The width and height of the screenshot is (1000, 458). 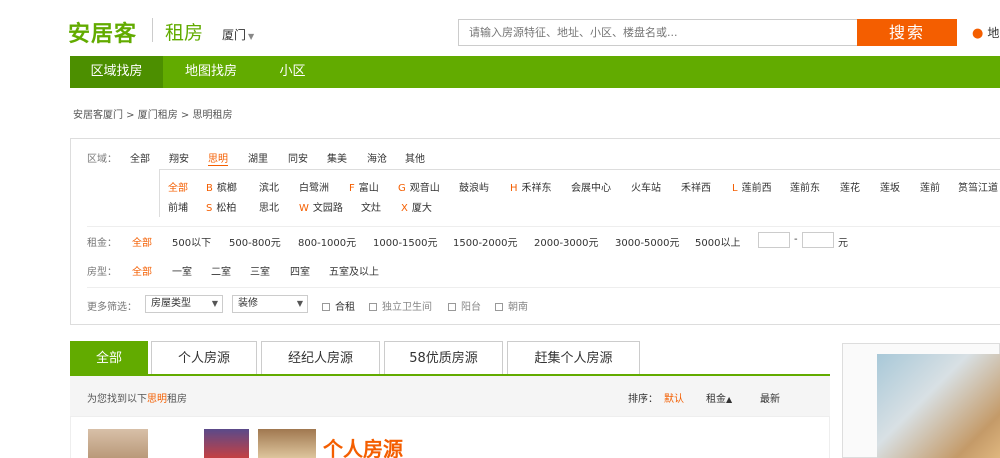 What do you see at coordinates (320, 358) in the screenshot?
I see `tab-agent: 经纪人房源` at bounding box center [320, 358].